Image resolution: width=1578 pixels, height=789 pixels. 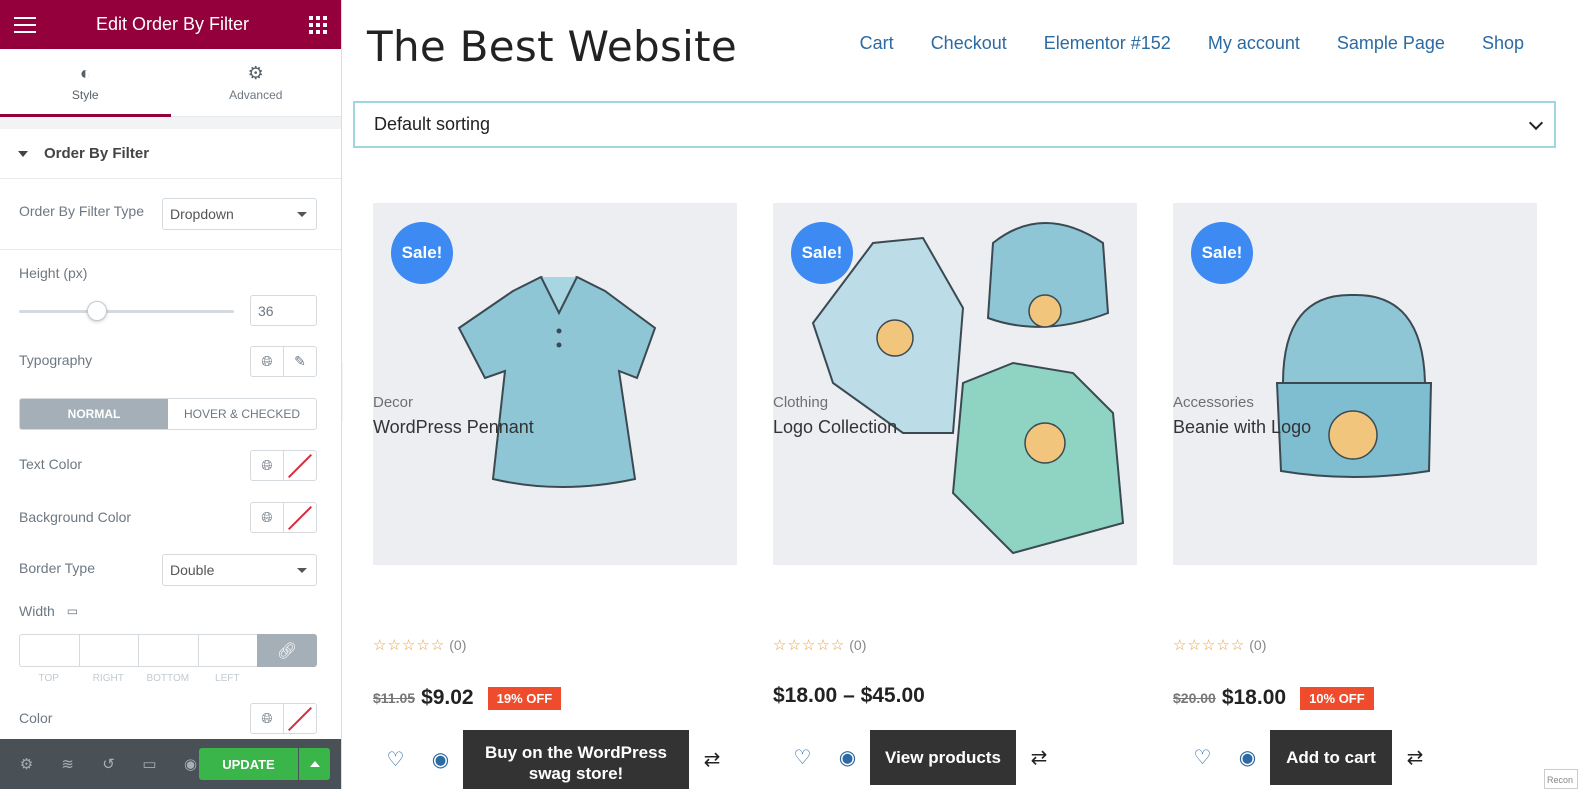 I want to click on border-type-select: Double, so click(x=239, y=570).